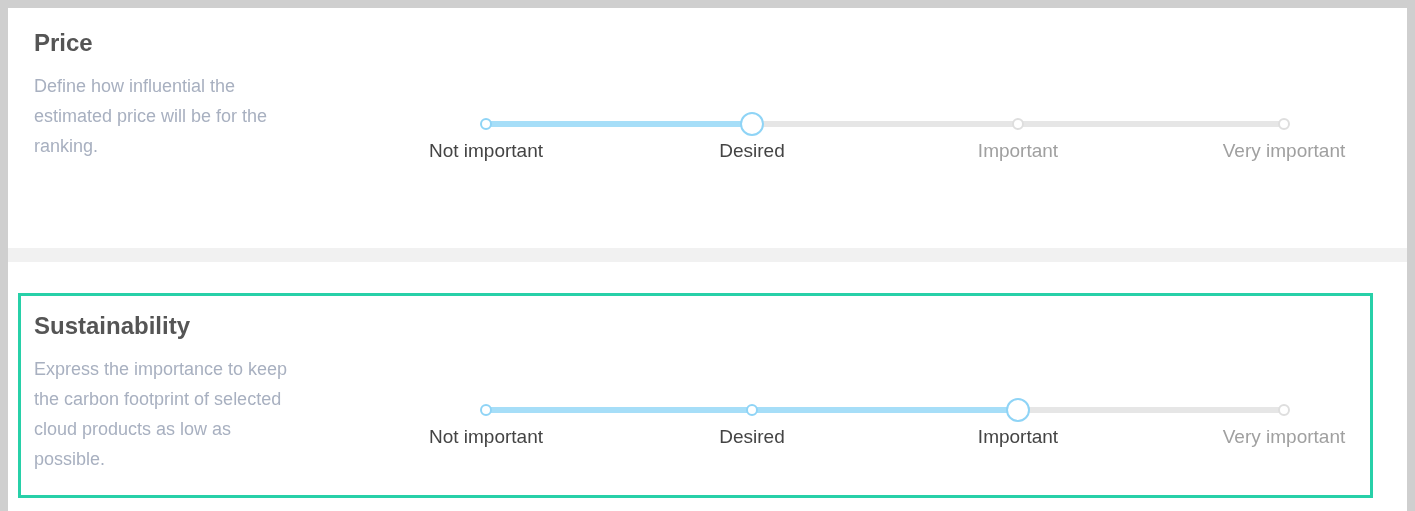 This screenshot has height=511, width=1415. Describe the element at coordinates (113, 326) in the screenshot. I see `section-title: Sustainability` at that location.